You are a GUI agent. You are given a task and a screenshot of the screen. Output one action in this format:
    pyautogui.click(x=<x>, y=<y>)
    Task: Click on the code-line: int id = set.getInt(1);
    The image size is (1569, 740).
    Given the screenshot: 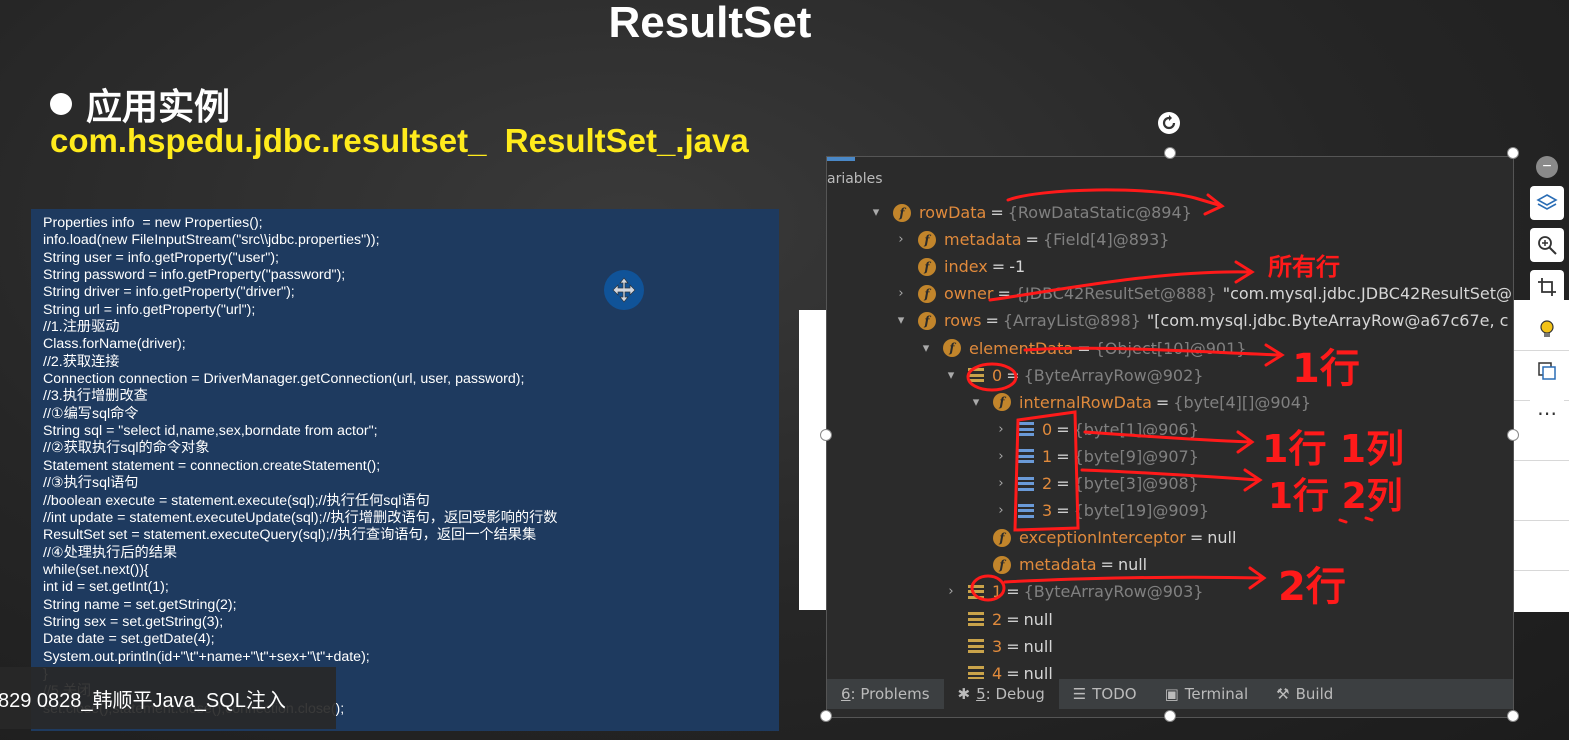 What is the action you would take?
    pyautogui.click(x=106, y=587)
    